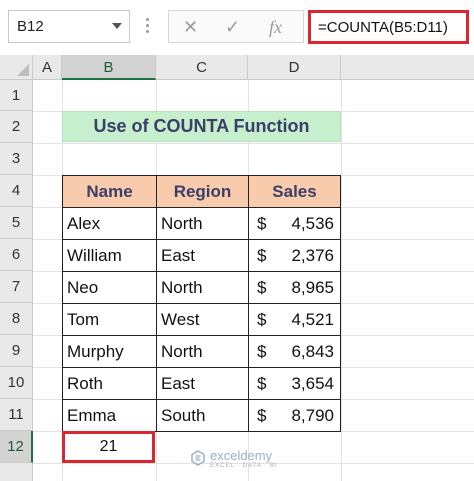  I want to click on header-cell-region: Region, so click(202, 191).